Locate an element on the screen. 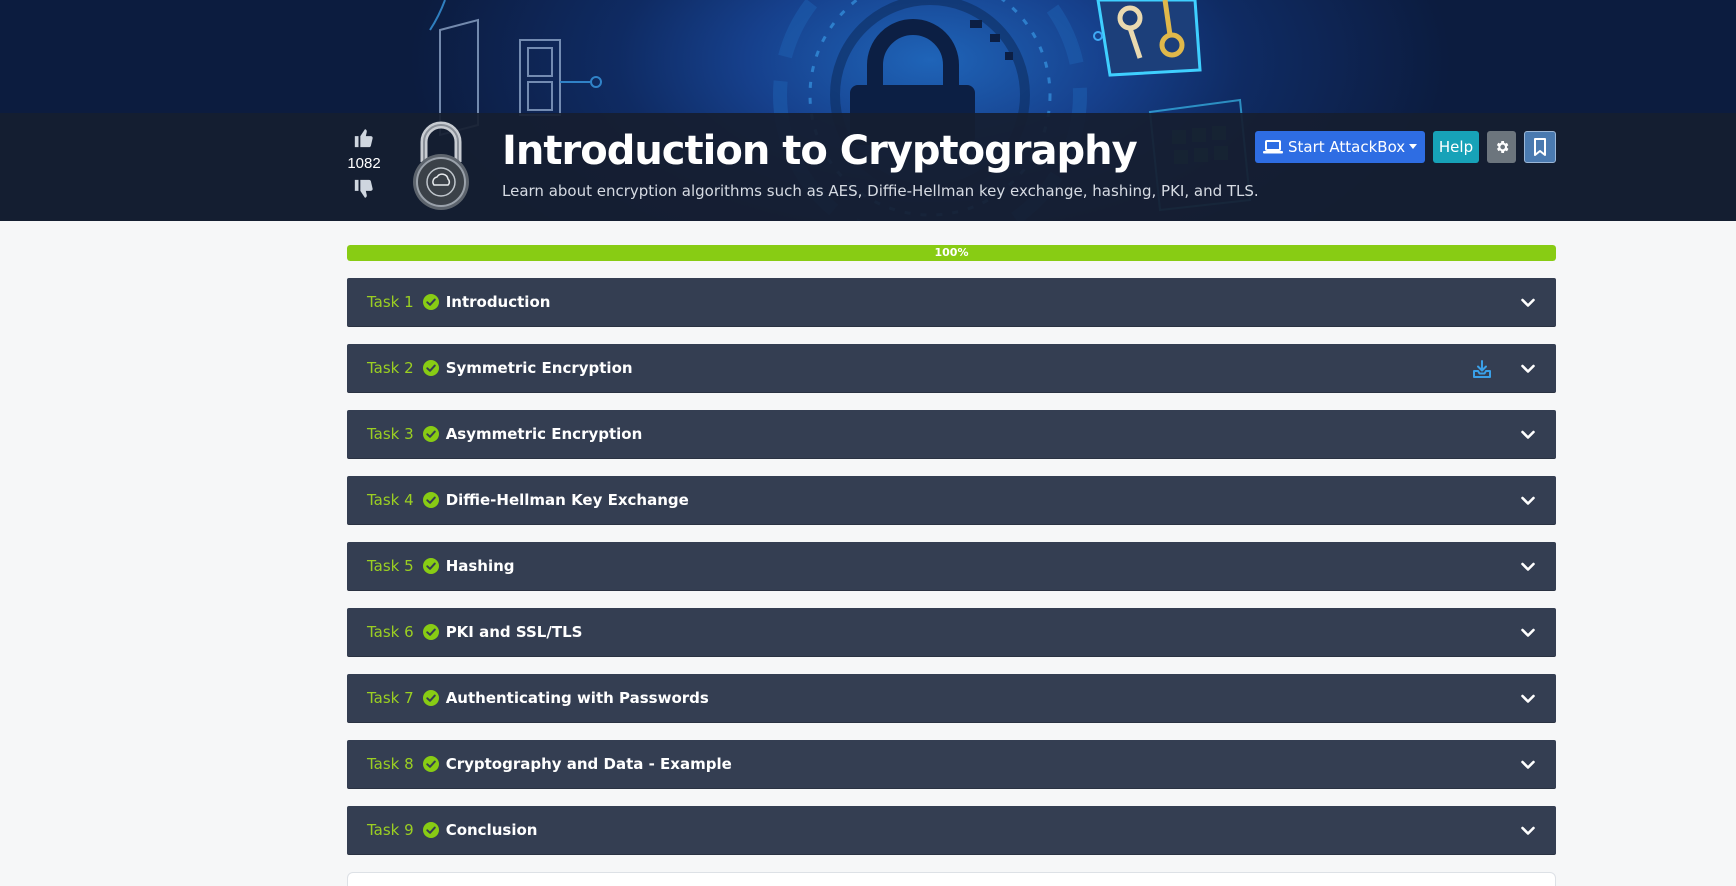 This screenshot has height=886, width=1736. task-header-3: Task 3 Asymmetric Encryption is located at coordinates (951, 434).